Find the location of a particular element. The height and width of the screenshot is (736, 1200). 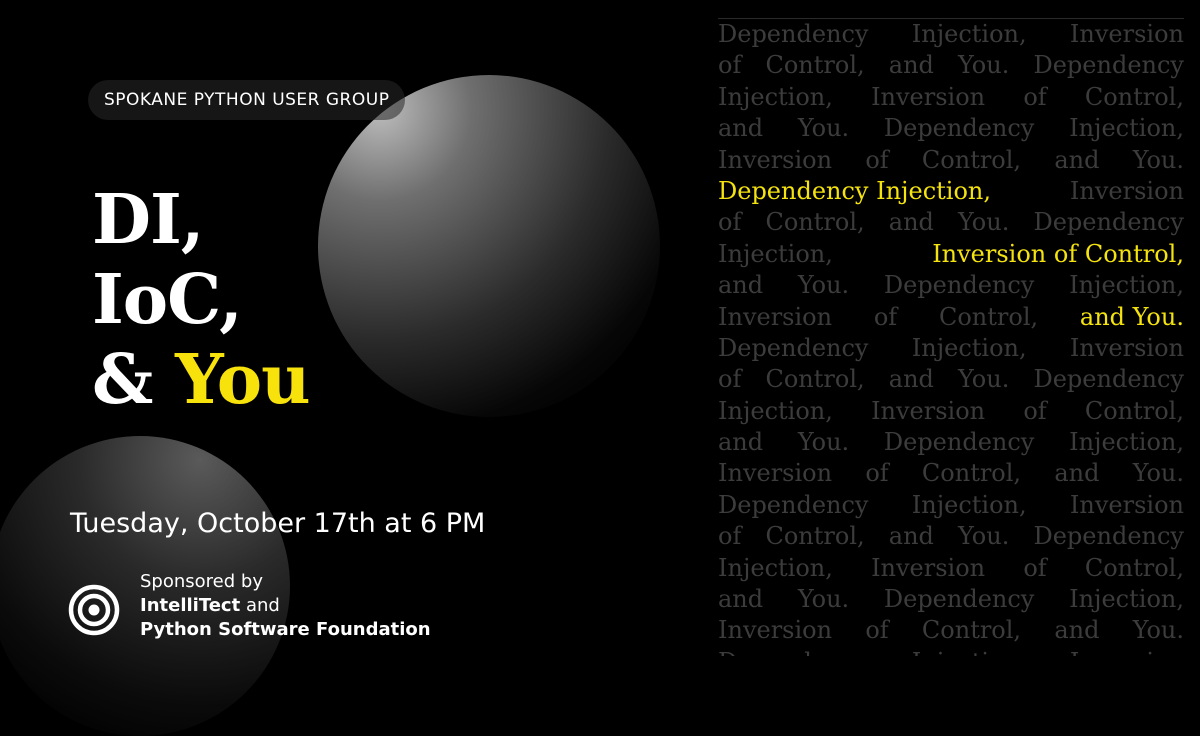

pattern-highlight: and You. is located at coordinates (1131, 316).